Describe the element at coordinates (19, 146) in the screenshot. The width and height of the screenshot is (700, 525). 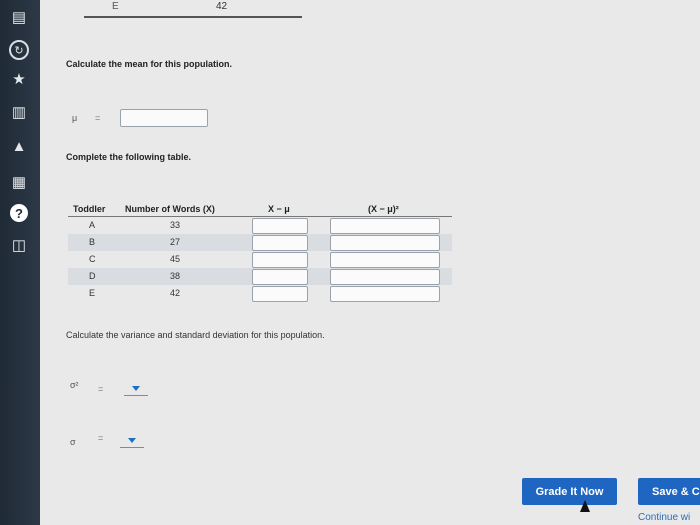
I see `graduation-cap-icon: ▲` at that location.